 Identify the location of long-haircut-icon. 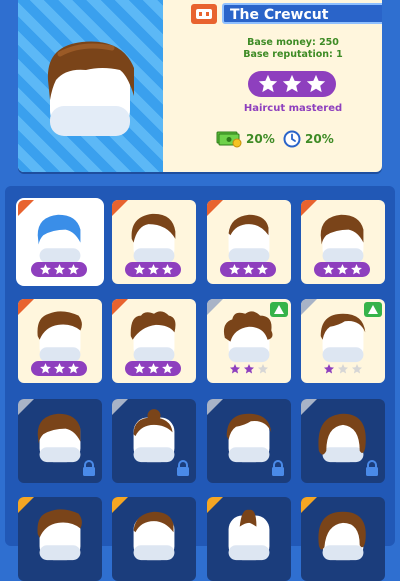
(342, 438).